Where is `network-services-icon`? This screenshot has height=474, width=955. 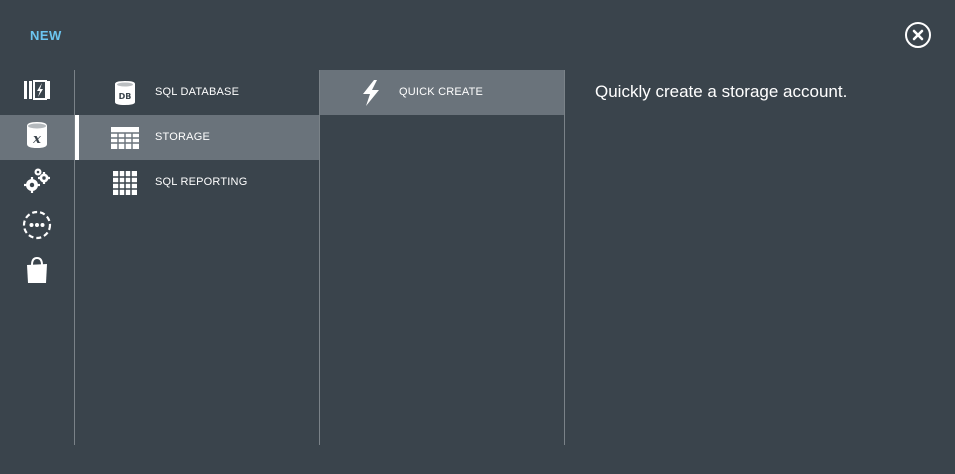
network-services-icon is located at coordinates (37, 227).